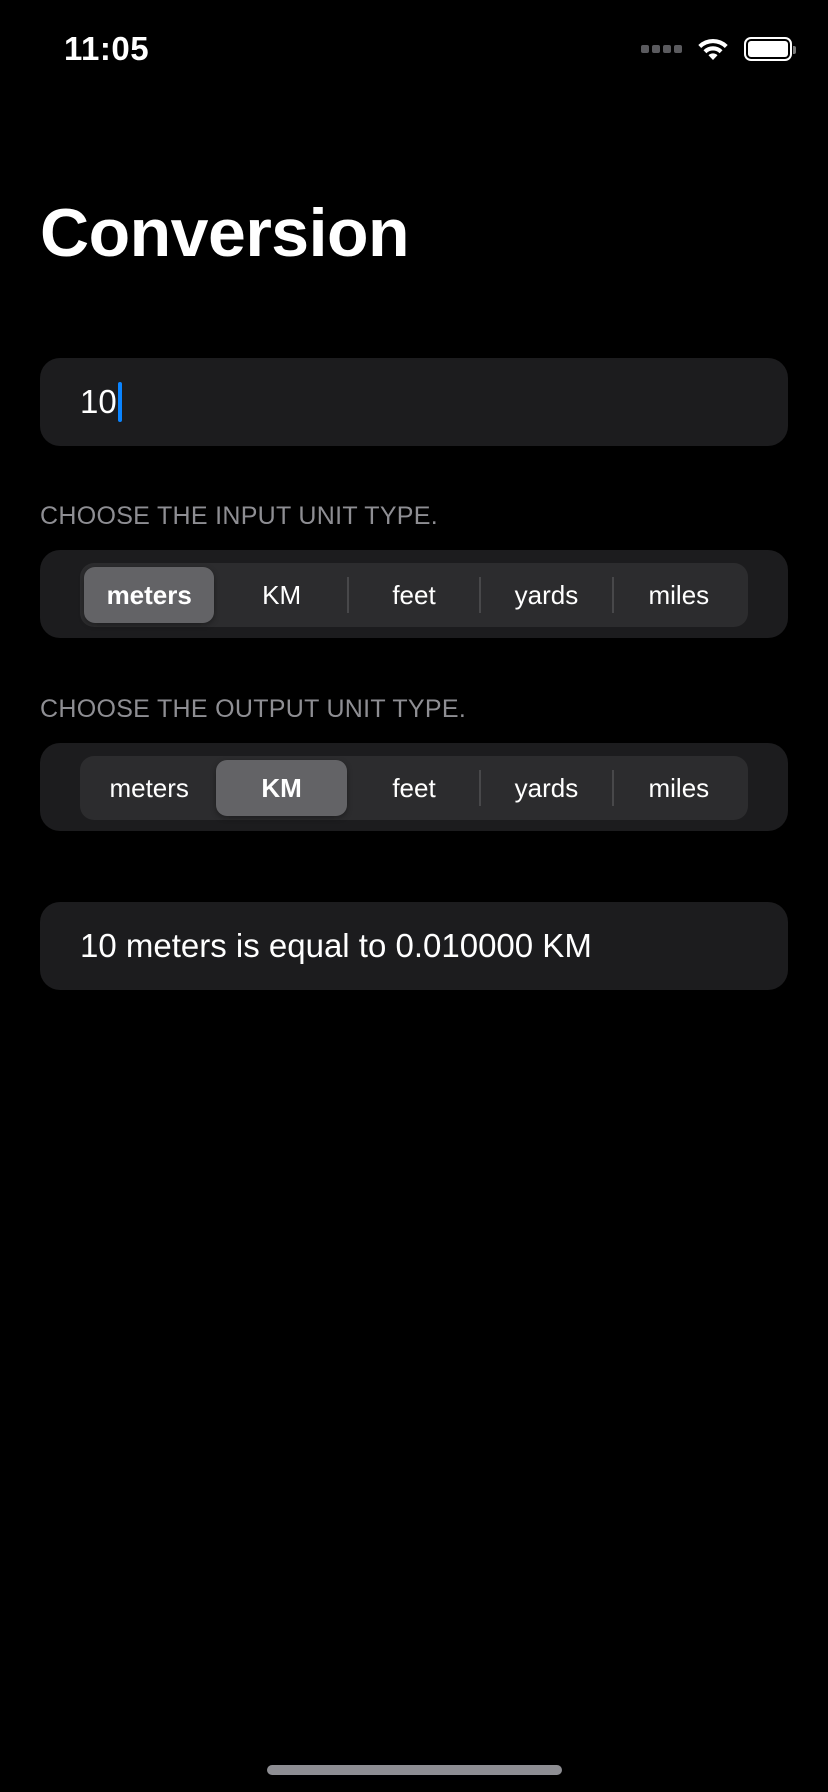 This screenshot has height=1792, width=828. What do you see at coordinates (281, 788) in the screenshot?
I see `output-segment-km: KM` at bounding box center [281, 788].